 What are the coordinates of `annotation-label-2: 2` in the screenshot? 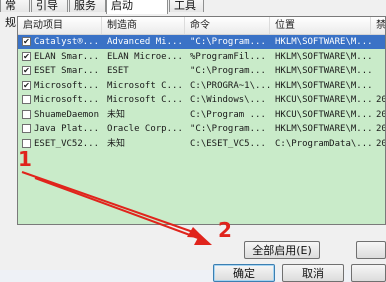 It's located at (225, 230).